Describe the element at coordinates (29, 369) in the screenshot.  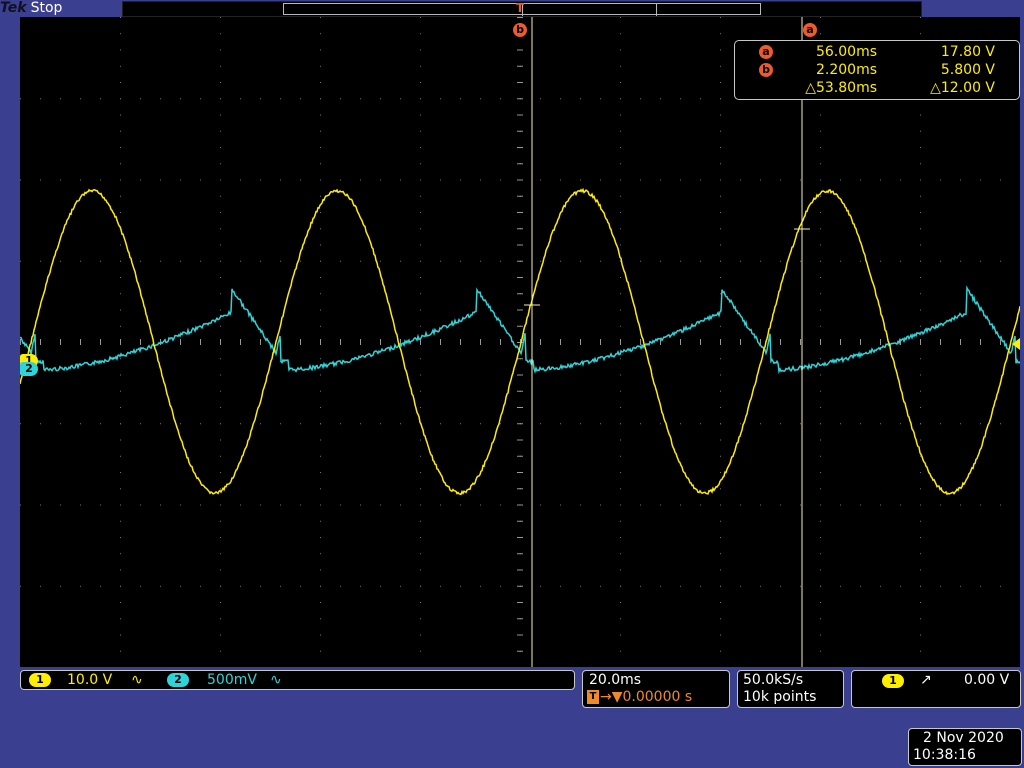
I see `ch2-ground-marker: 2` at that location.